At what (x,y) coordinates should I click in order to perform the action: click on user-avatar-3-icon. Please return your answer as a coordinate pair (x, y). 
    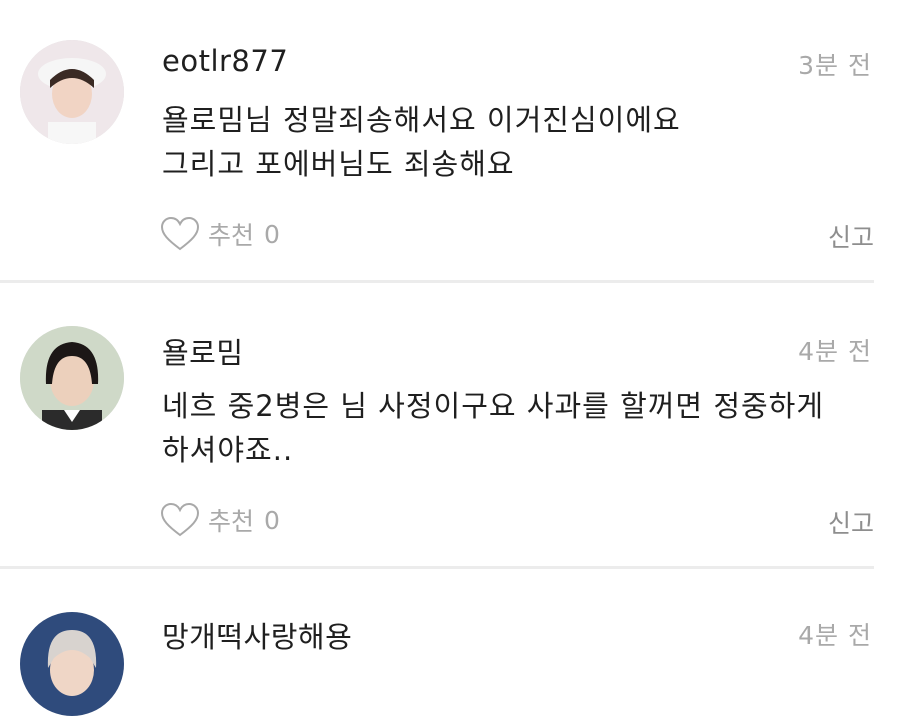
    Looking at the image, I should click on (72, 664).